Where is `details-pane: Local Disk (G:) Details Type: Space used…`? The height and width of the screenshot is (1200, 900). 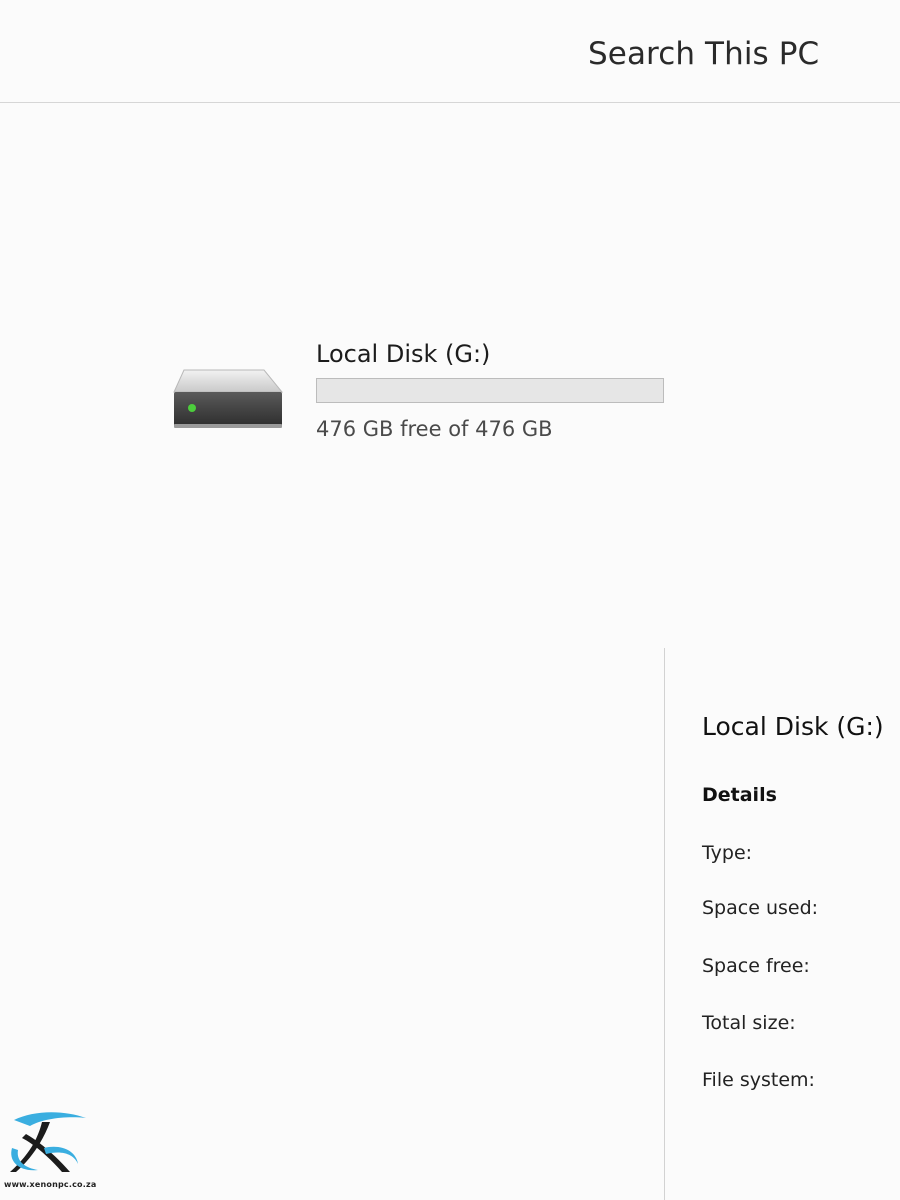
details-pane: Local Disk (G:) Details Type: Space used… is located at coordinates (782, 924).